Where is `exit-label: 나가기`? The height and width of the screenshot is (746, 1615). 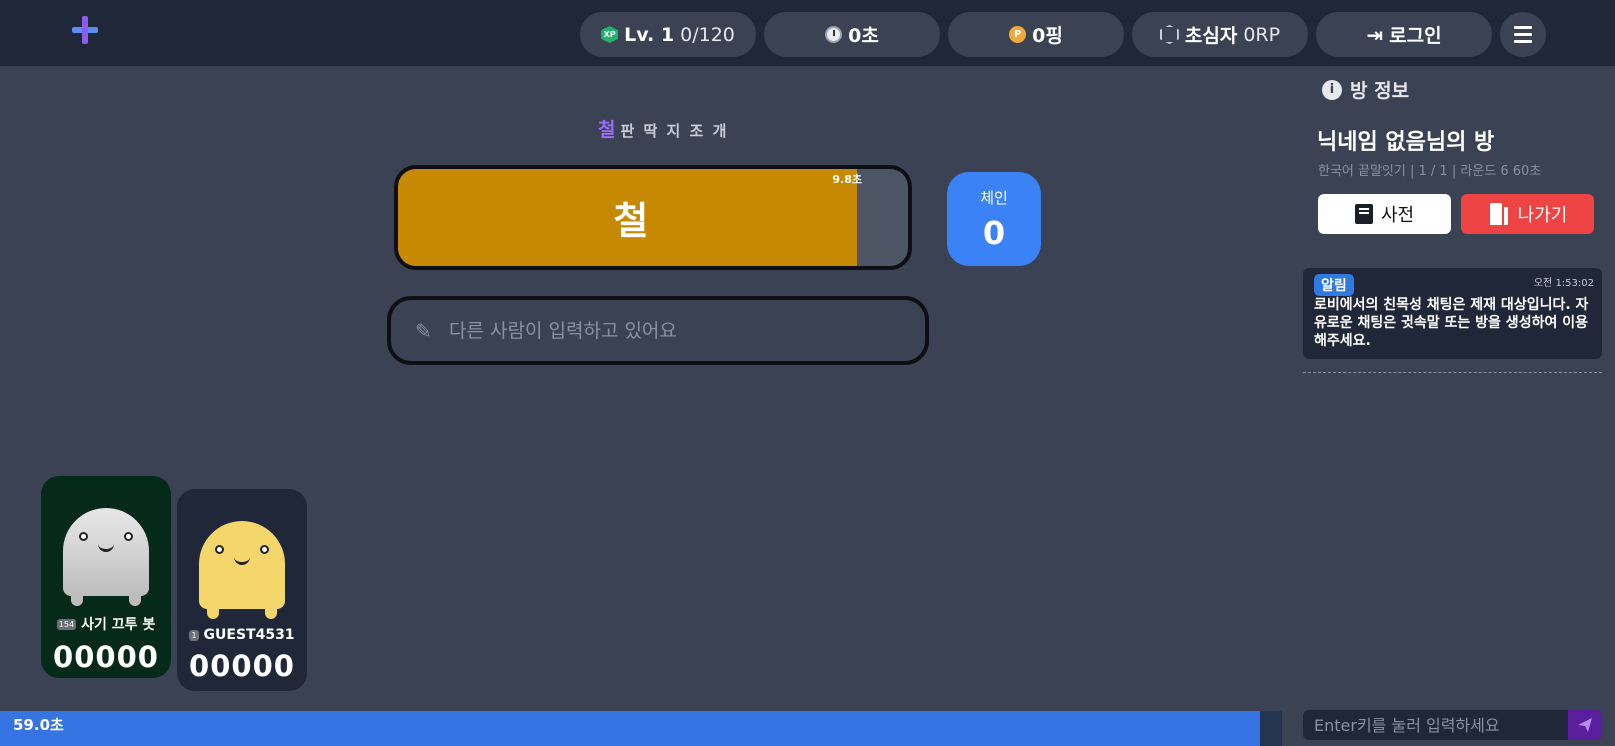
exit-label: 나가기 is located at coordinates (1542, 215).